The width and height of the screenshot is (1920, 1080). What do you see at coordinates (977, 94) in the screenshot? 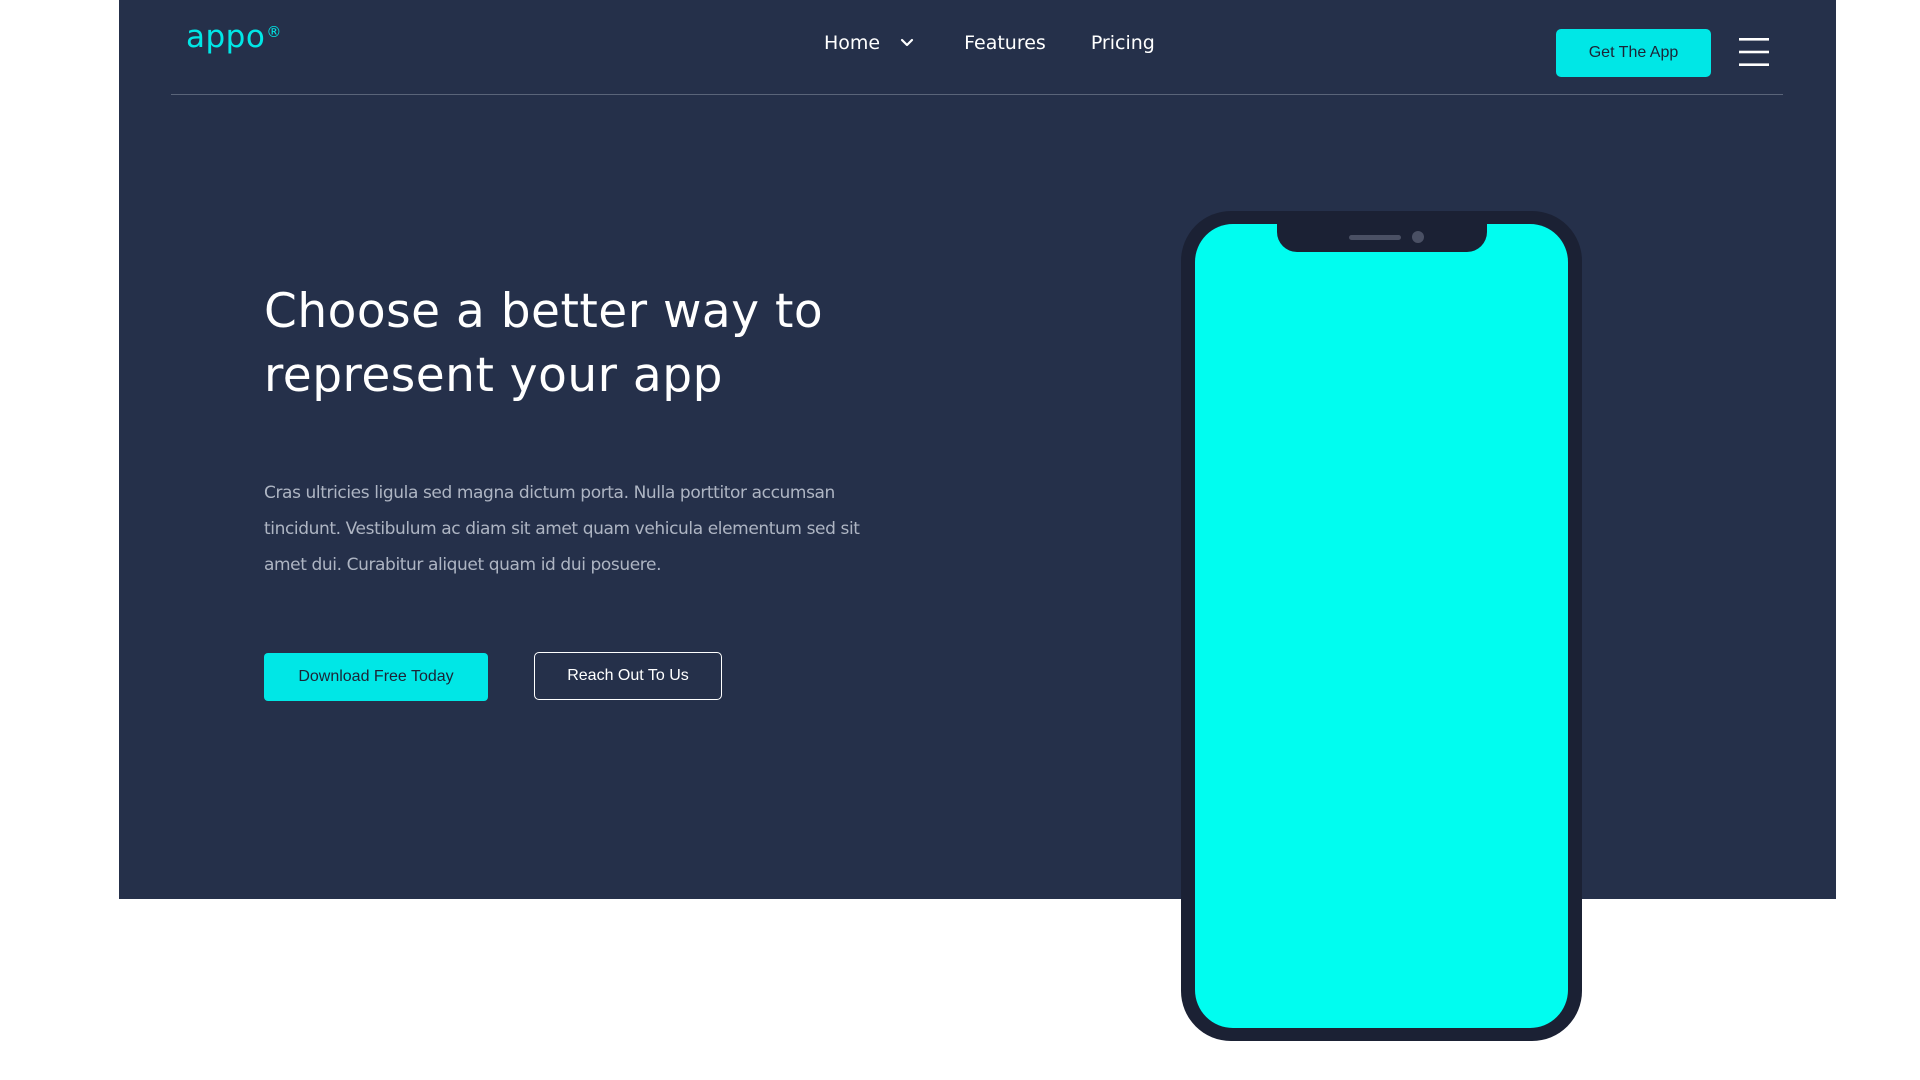
I see `header-divider` at bounding box center [977, 94].